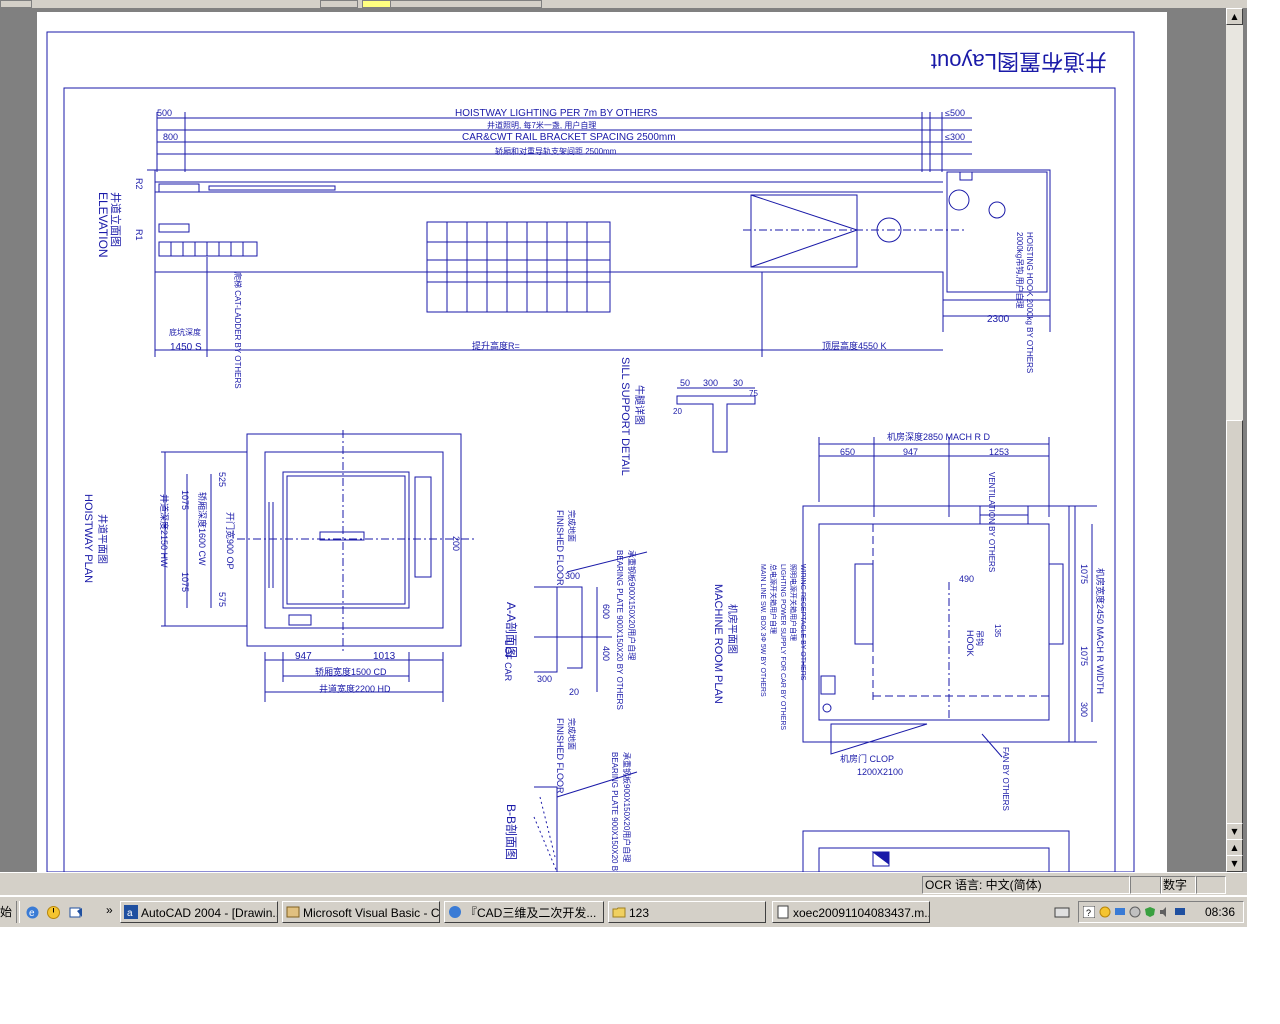  Describe the element at coordinates (854, 345) in the screenshot. I see `overhead-text: 顶层高度4550 K` at that location.